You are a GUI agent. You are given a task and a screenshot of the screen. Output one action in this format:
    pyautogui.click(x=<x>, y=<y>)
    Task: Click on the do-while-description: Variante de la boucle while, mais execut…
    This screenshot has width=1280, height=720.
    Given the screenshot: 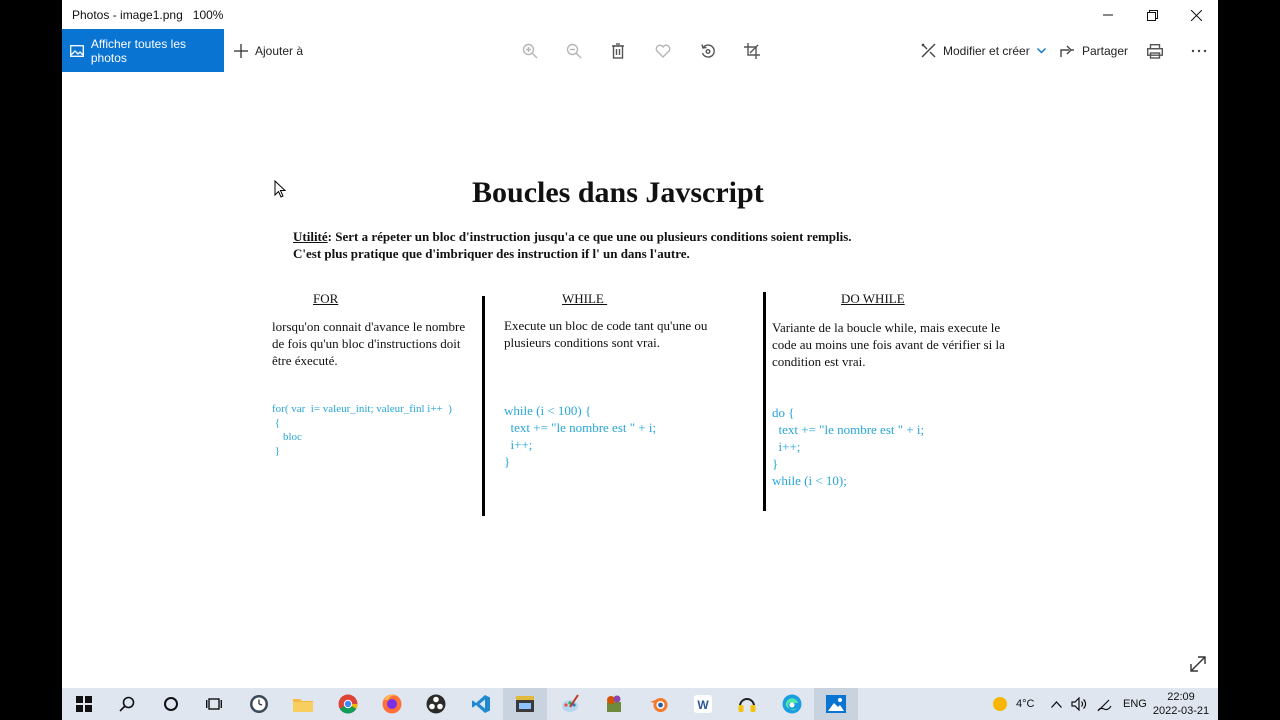 What is the action you would take?
    pyautogui.click(x=888, y=344)
    